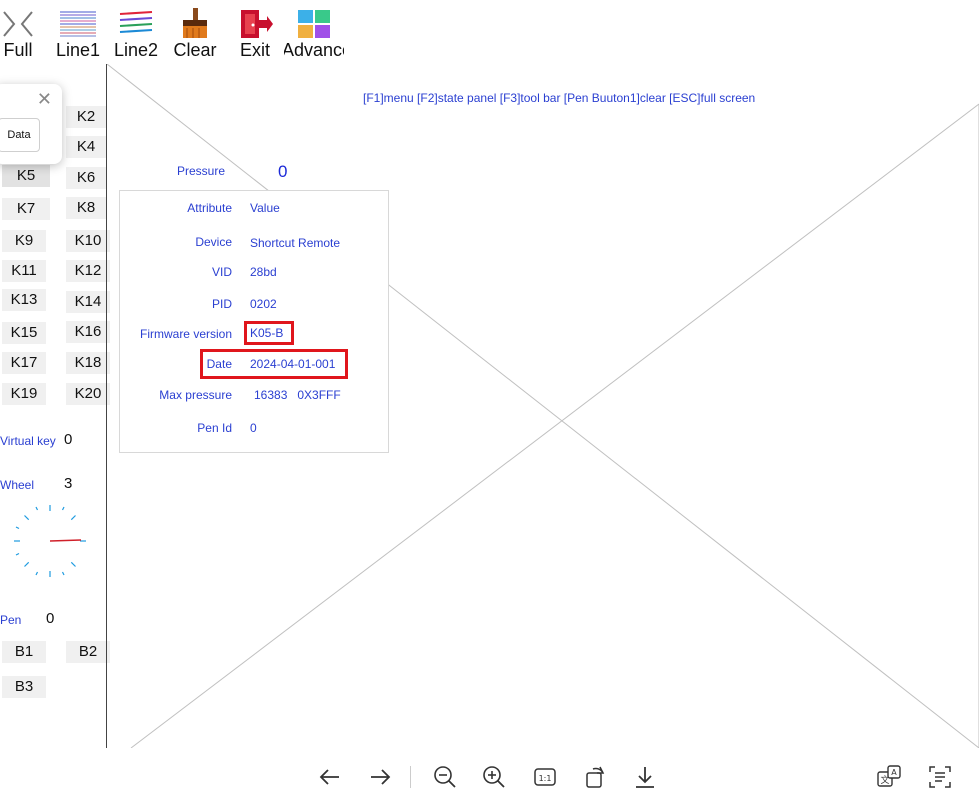  What do you see at coordinates (24, 652) in the screenshot?
I see `pen-button-b1: B1` at bounding box center [24, 652].